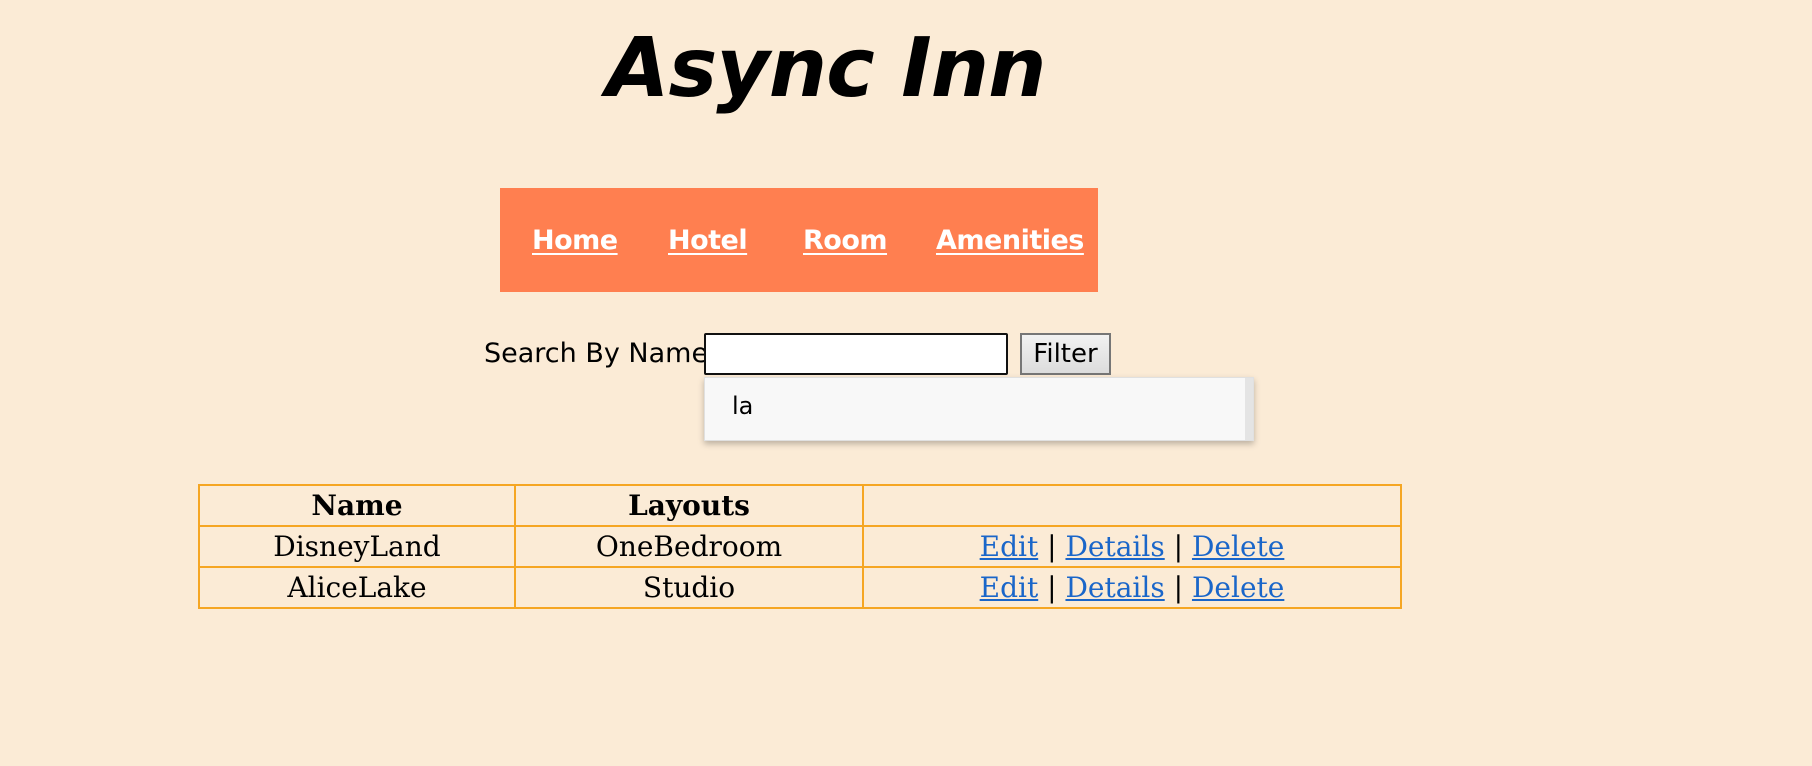  I want to click on room-name-cell: AliceLake, so click(357, 587).